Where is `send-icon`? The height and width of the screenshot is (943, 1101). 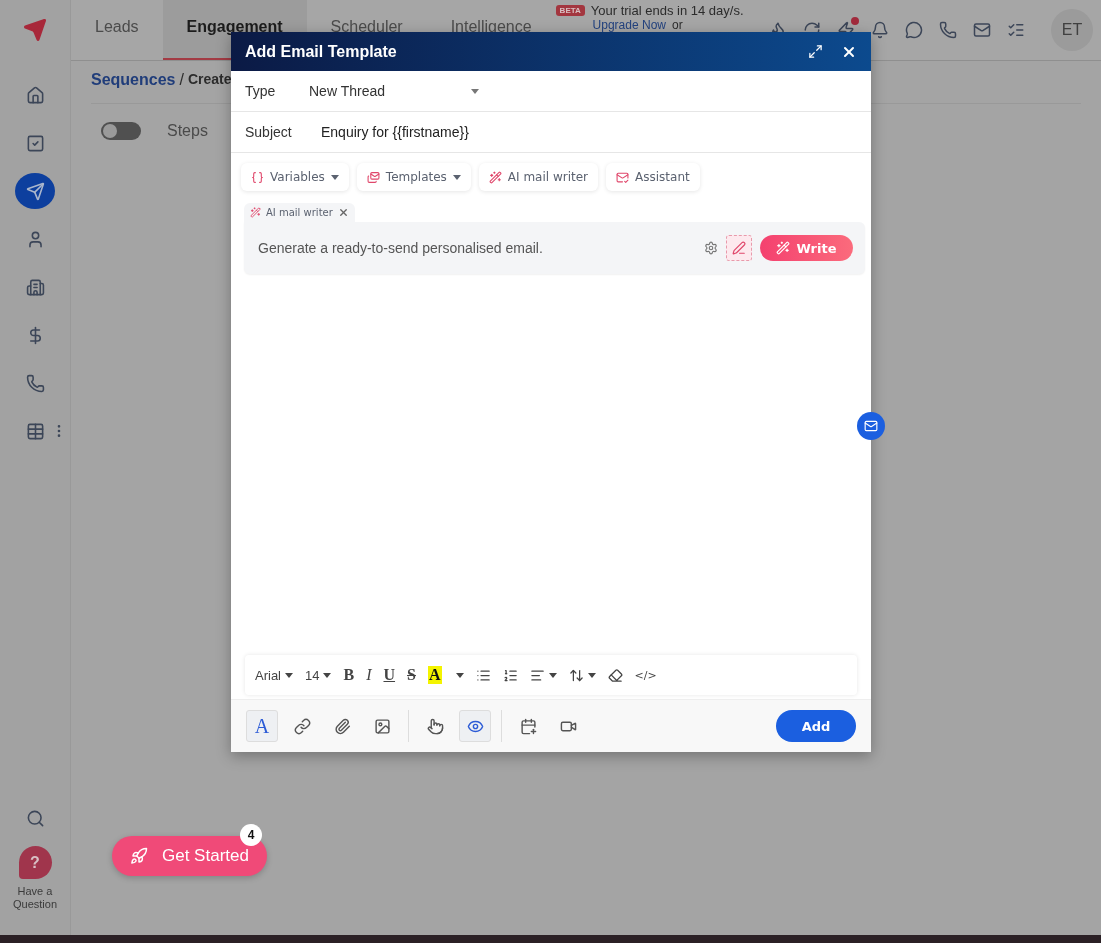
send-icon is located at coordinates (35, 191).